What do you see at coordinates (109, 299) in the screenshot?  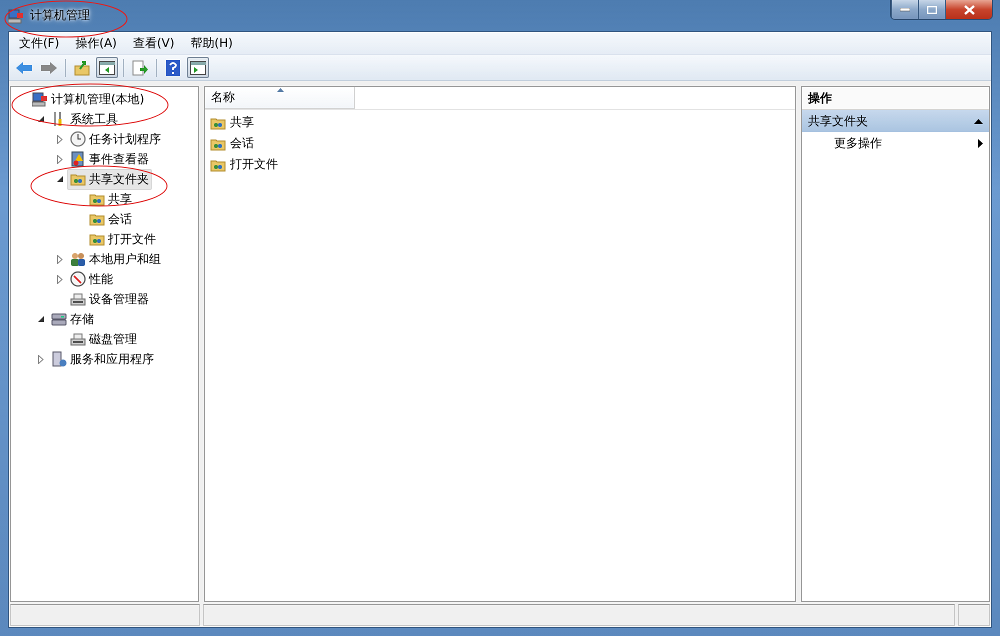 I see `tree-item: 设备管理器` at bounding box center [109, 299].